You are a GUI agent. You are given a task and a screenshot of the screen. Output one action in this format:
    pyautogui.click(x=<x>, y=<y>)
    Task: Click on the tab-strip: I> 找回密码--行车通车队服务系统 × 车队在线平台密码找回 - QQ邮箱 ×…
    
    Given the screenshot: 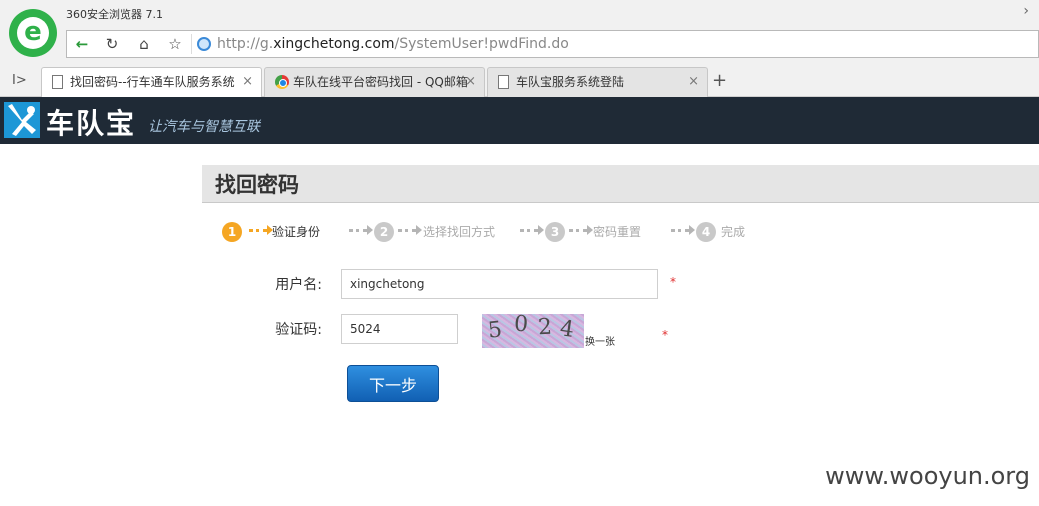 What is the action you would take?
    pyautogui.click(x=519, y=82)
    